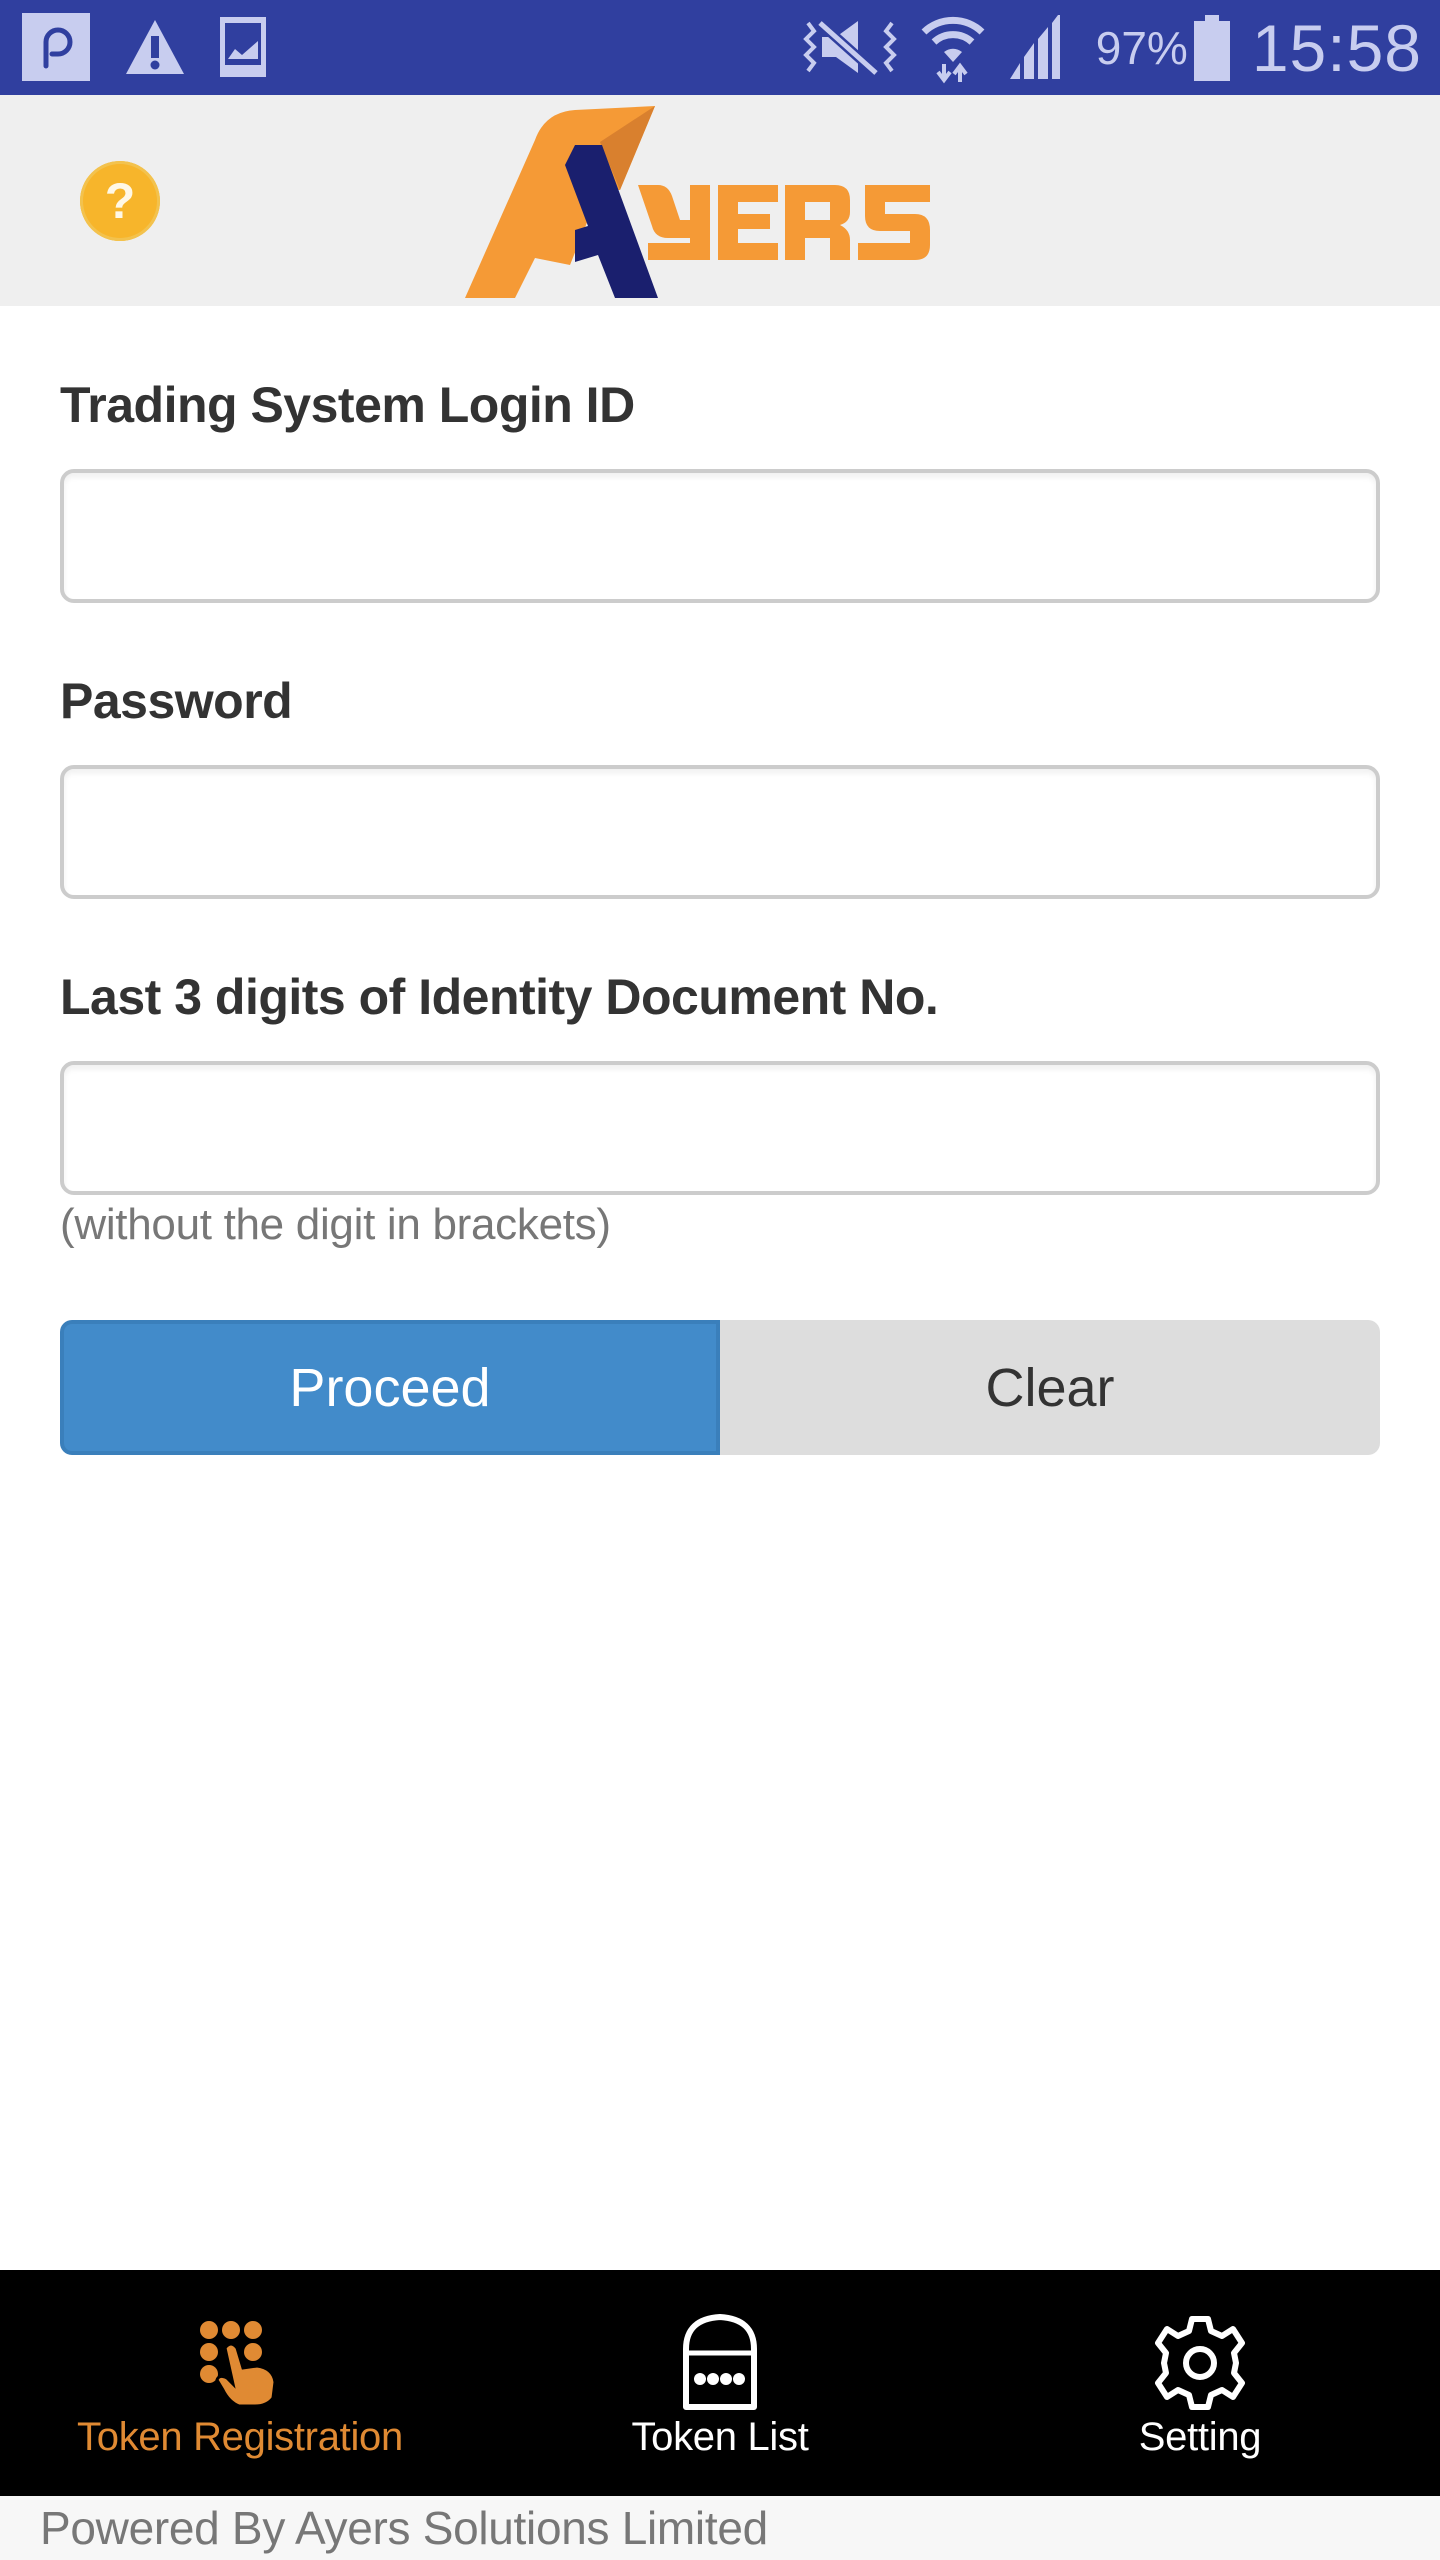 This screenshot has height=2560, width=1440. I want to click on wifi-data-icon, so click(953, 49).